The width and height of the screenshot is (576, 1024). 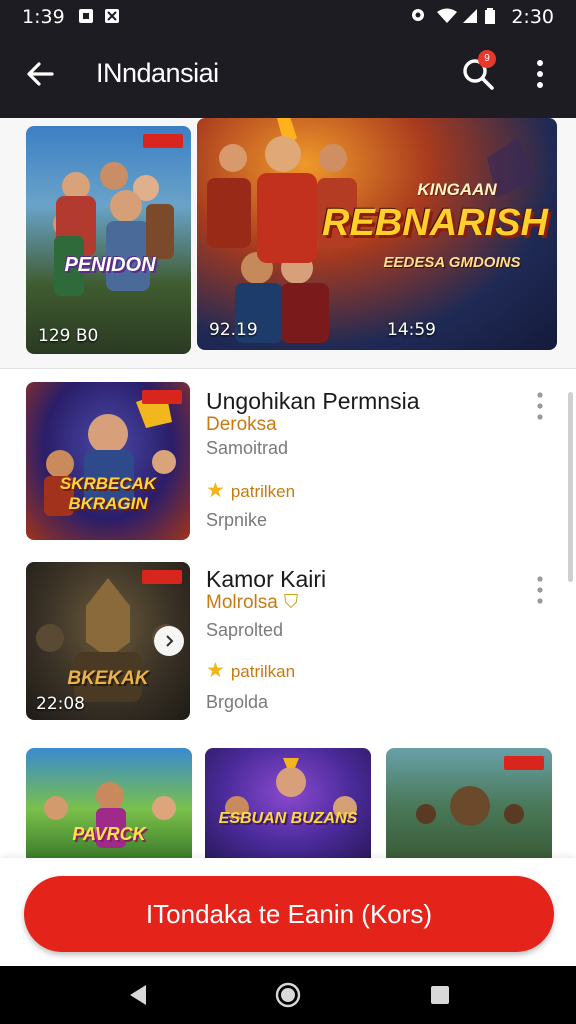 What do you see at coordinates (60, 704) in the screenshot?
I see `duration-label: 22:08` at bounding box center [60, 704].